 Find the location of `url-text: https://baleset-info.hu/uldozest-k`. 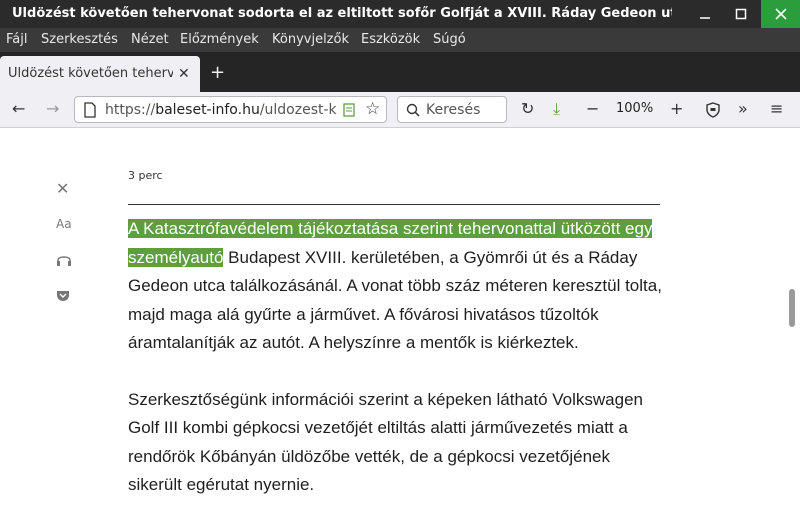

url-text: https://baleset-info.hu/uldozest-k is located at coordinates (222, 110).